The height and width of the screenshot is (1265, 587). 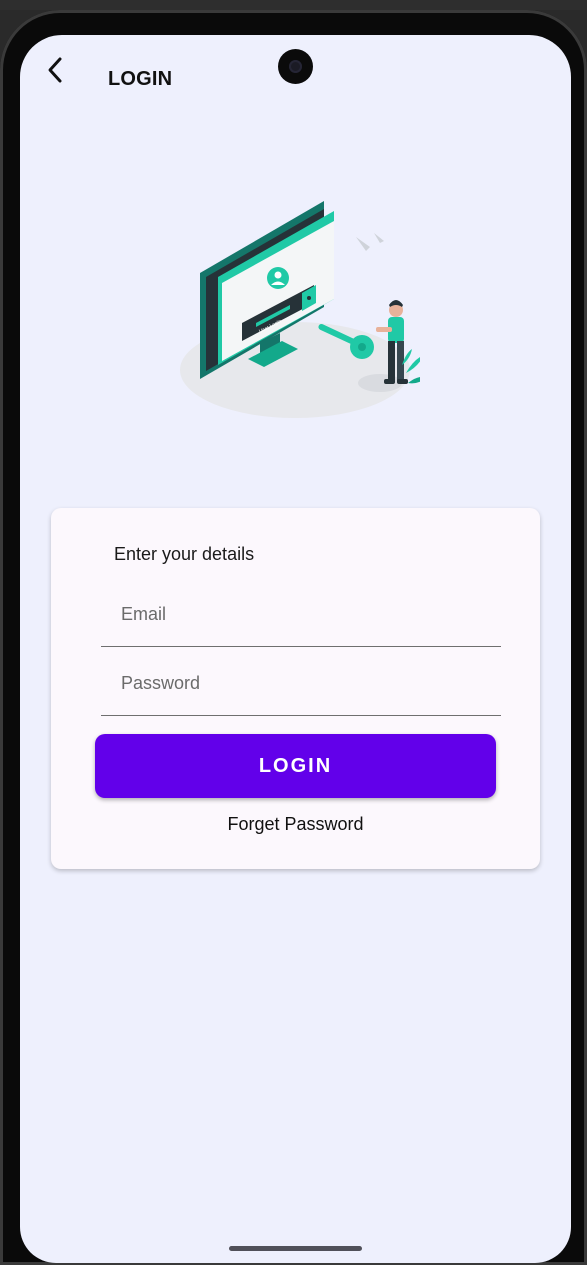 I want to click on user-login-illustration: User Login, so click(x=300, y=309).